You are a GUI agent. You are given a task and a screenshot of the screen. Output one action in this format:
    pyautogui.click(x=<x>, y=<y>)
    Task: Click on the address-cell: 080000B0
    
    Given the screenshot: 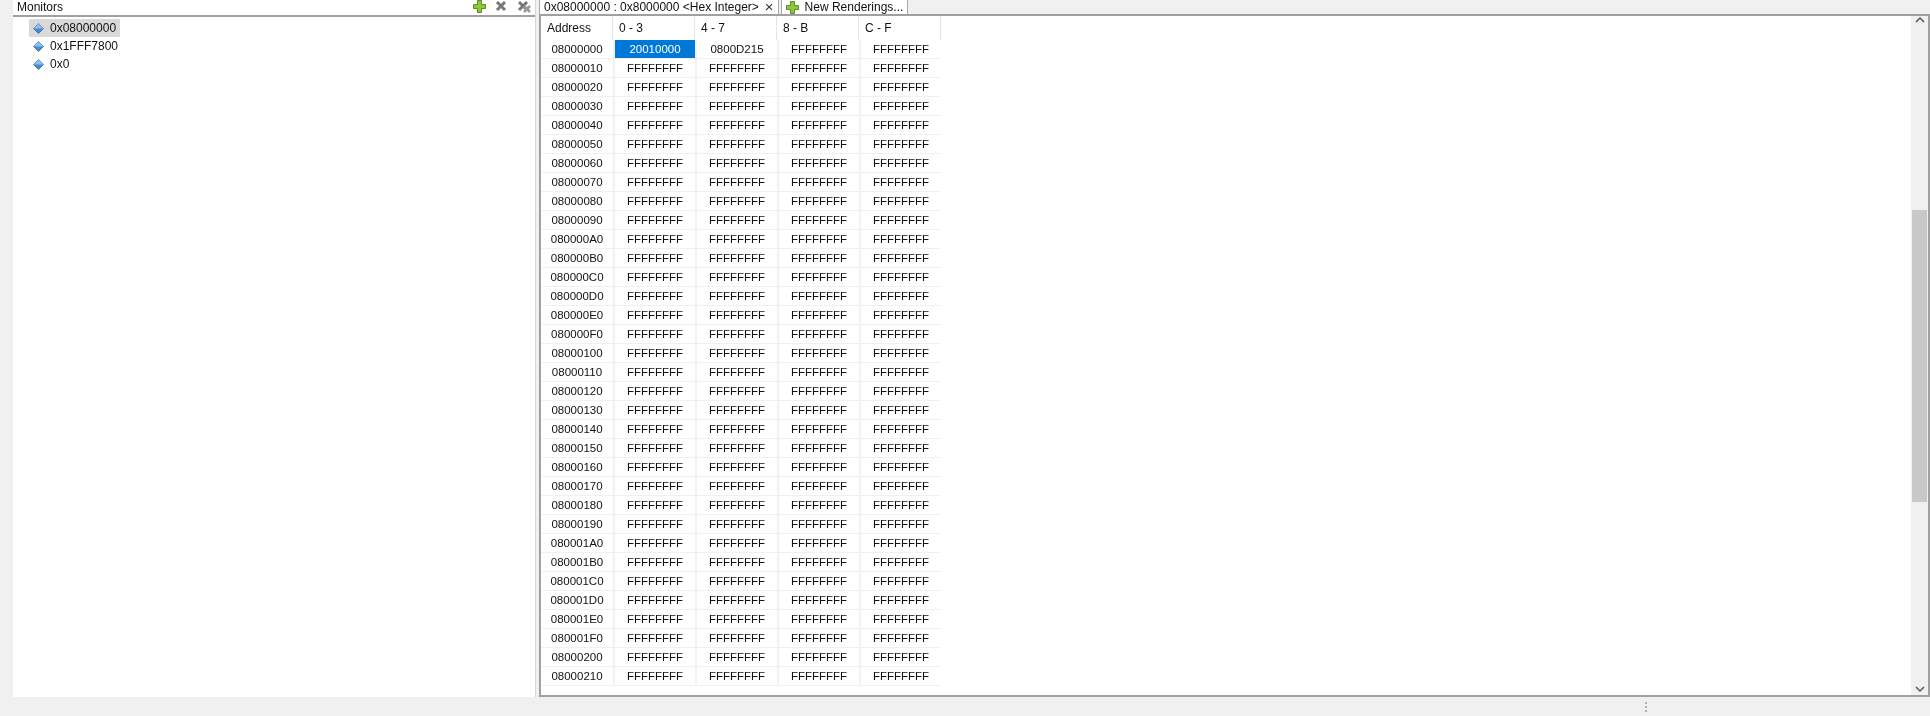 What is the action you would take?
    pyautogui.click(x=577, y=258)
    